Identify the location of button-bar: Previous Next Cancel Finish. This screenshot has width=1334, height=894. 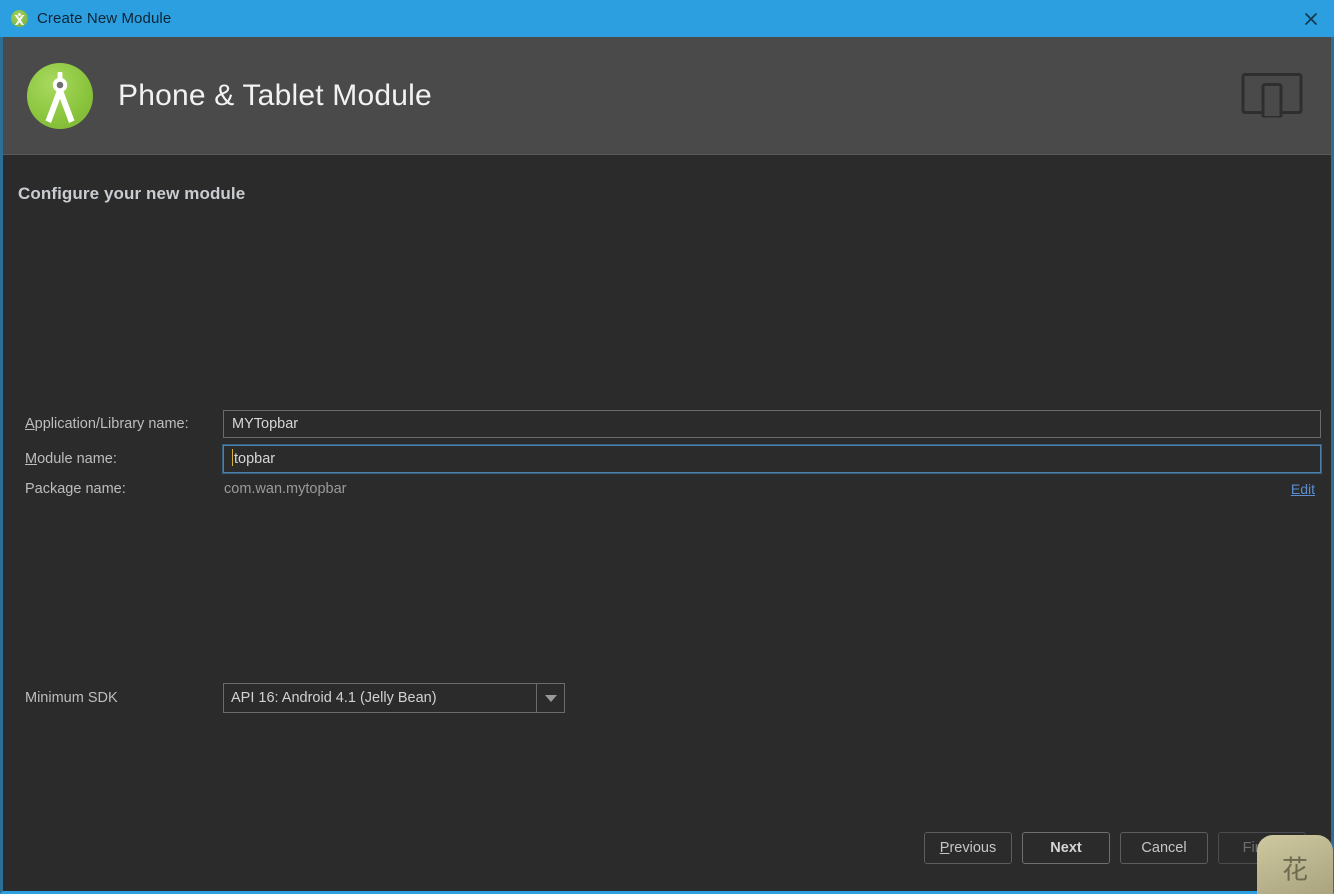
(1115, 848).